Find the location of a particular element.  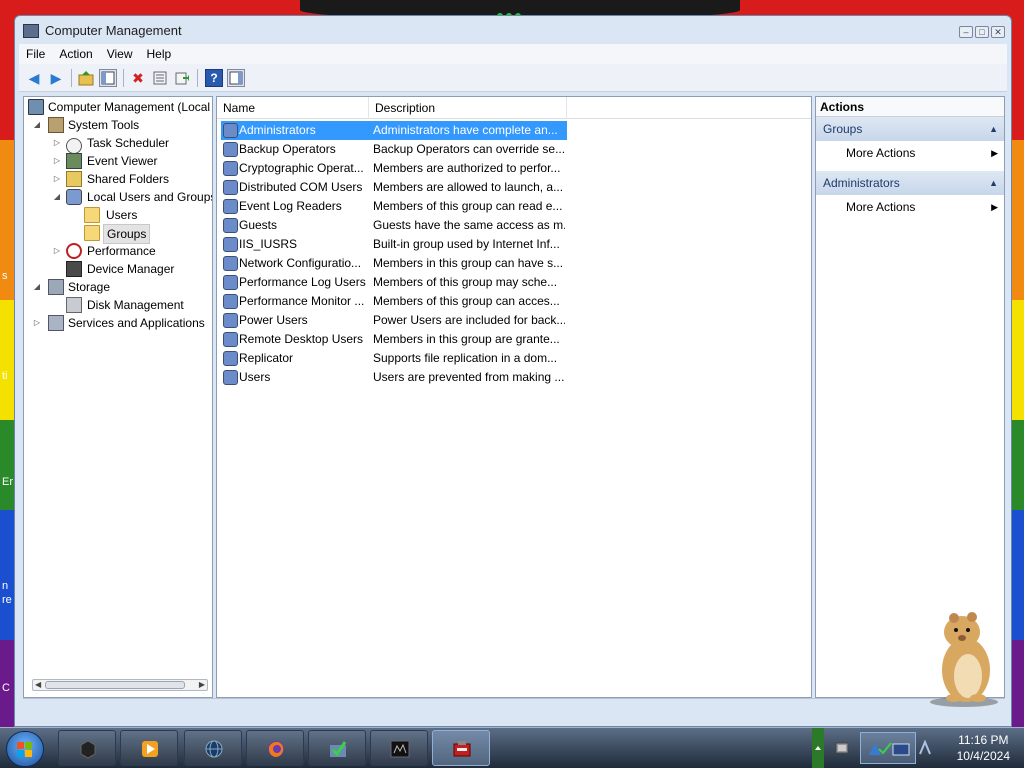

system-tray: 11:16 PM 10/4/2024 is located at coordinates (918, 748).